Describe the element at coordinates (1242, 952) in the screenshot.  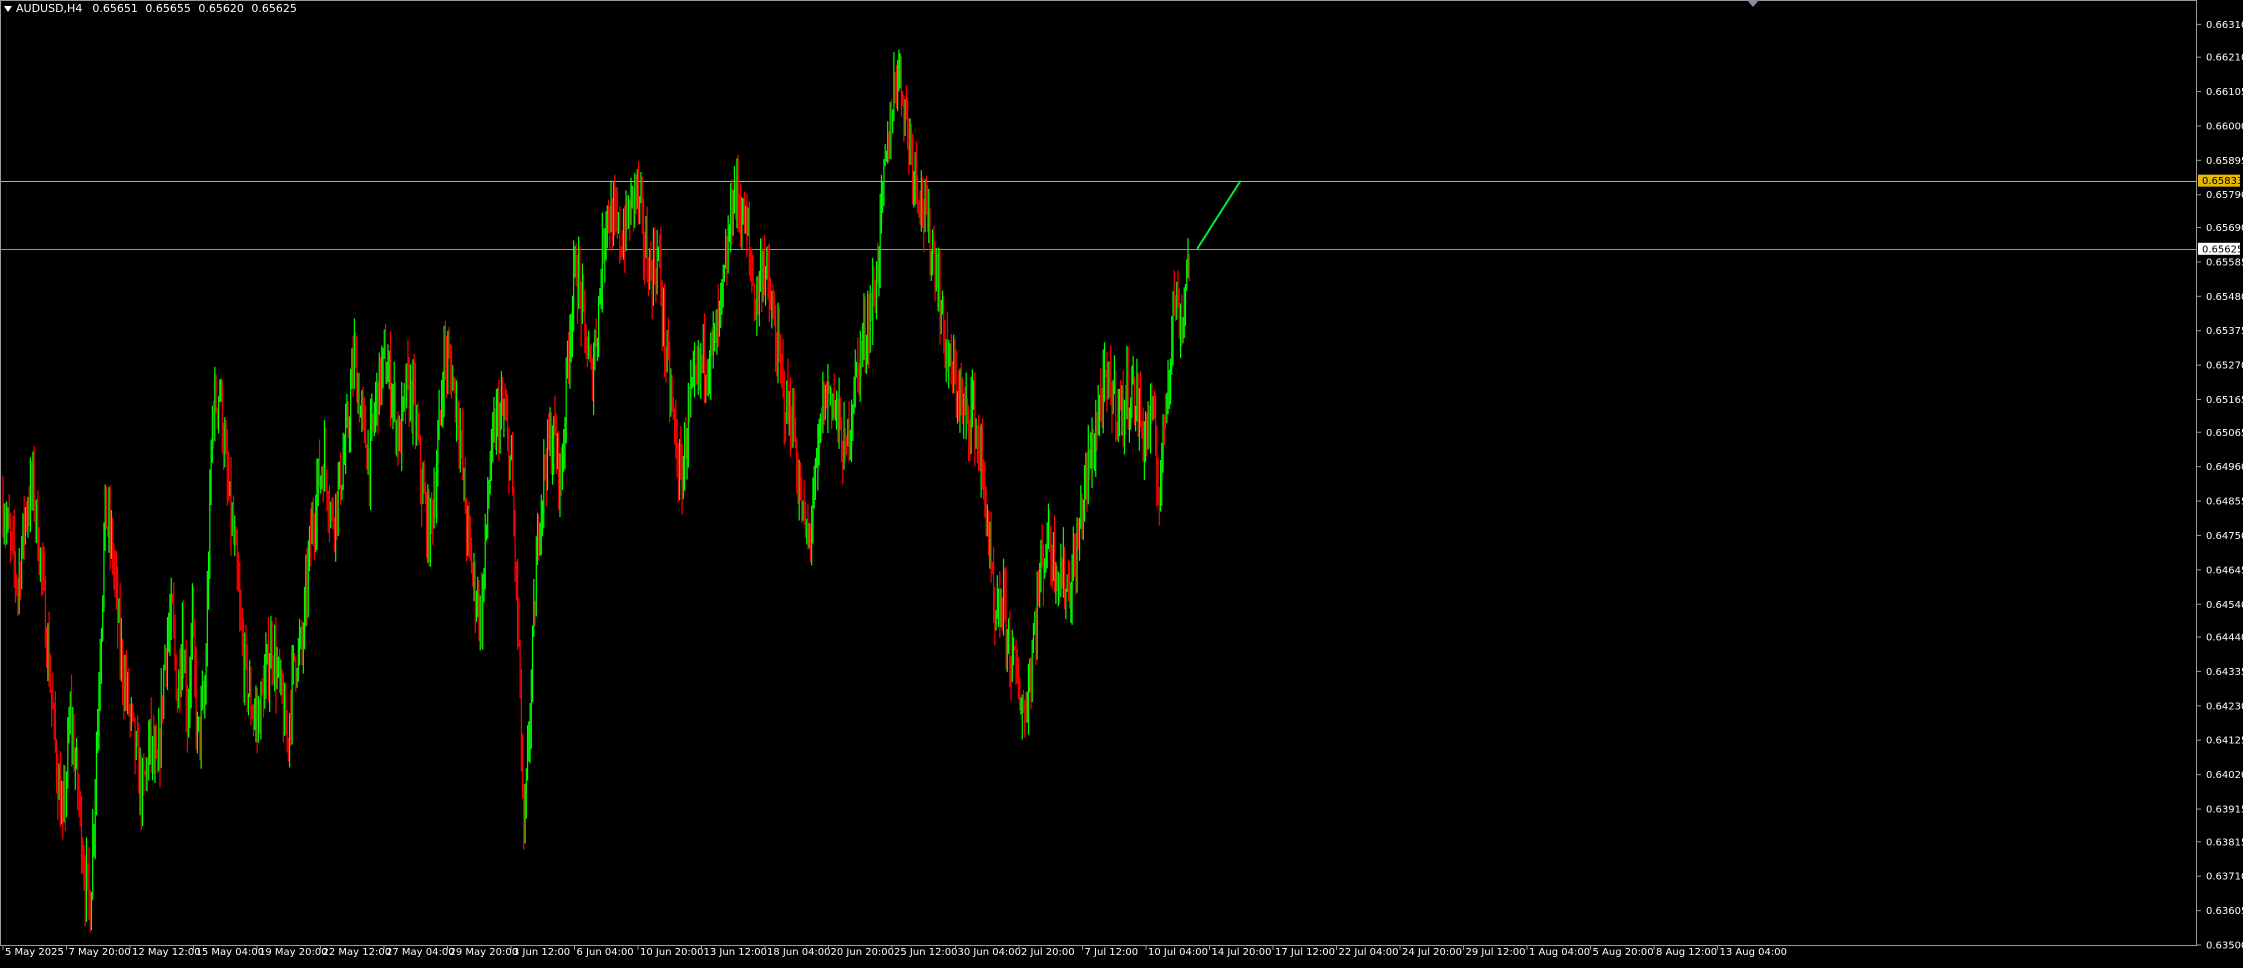
I see `x-tick-label: 14 Jul 20:00` at that location.